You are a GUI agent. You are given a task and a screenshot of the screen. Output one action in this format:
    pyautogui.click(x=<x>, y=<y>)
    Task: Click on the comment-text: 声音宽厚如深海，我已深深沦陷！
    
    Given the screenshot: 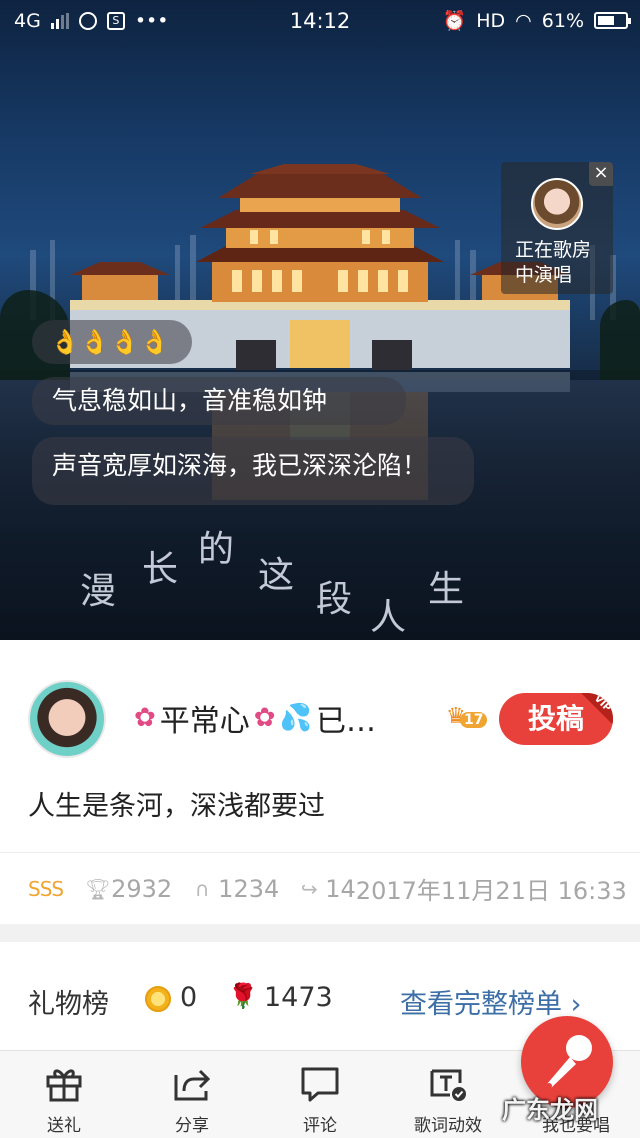 What is the action you would take?
    pyautogui.click(x=240, y=465)
    